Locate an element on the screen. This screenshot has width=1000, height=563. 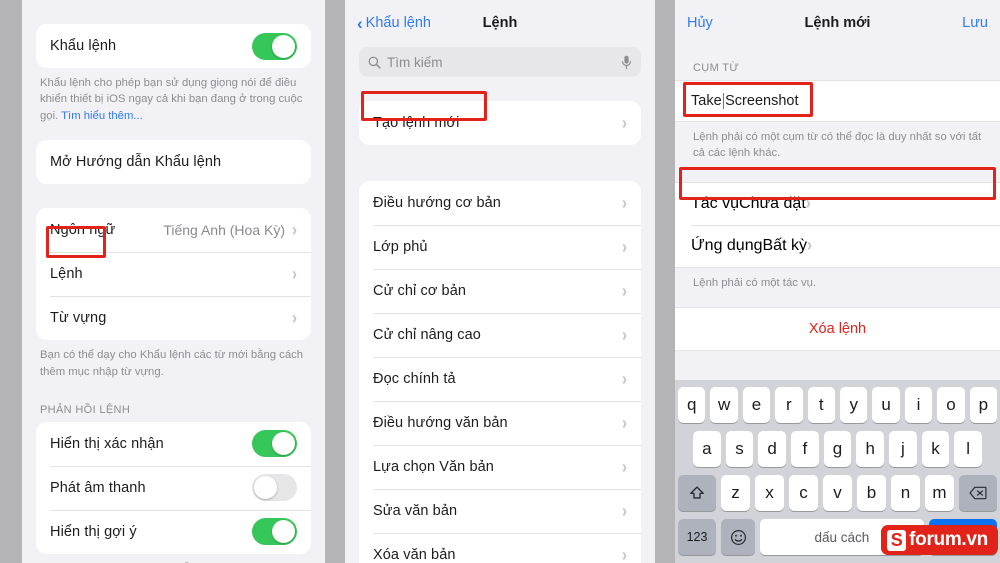
key-t: t is located at coordinates (821, 405).